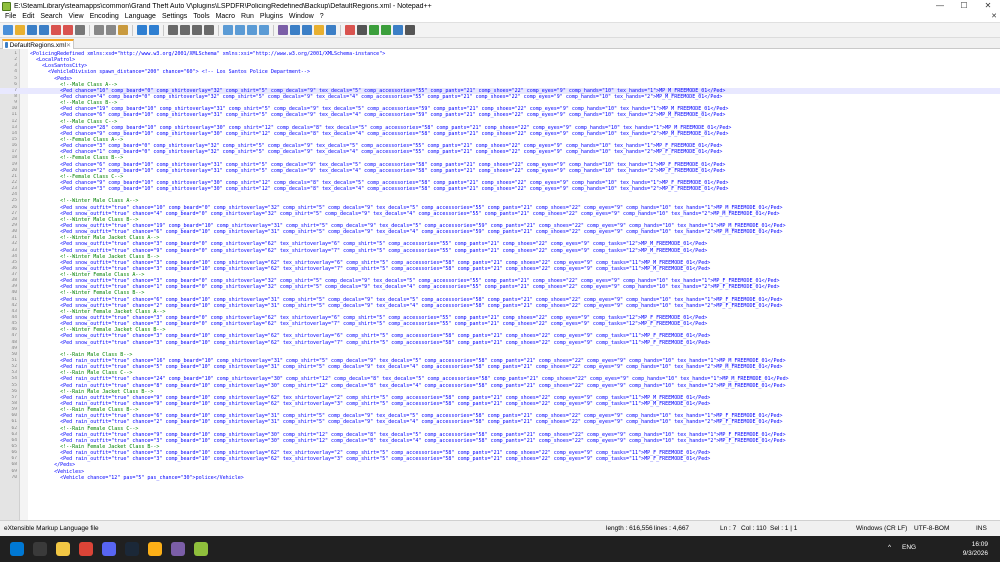 The height and width of the screenshot is (562, 1000). I want to click on menu-search: Search, so click(51, 17).